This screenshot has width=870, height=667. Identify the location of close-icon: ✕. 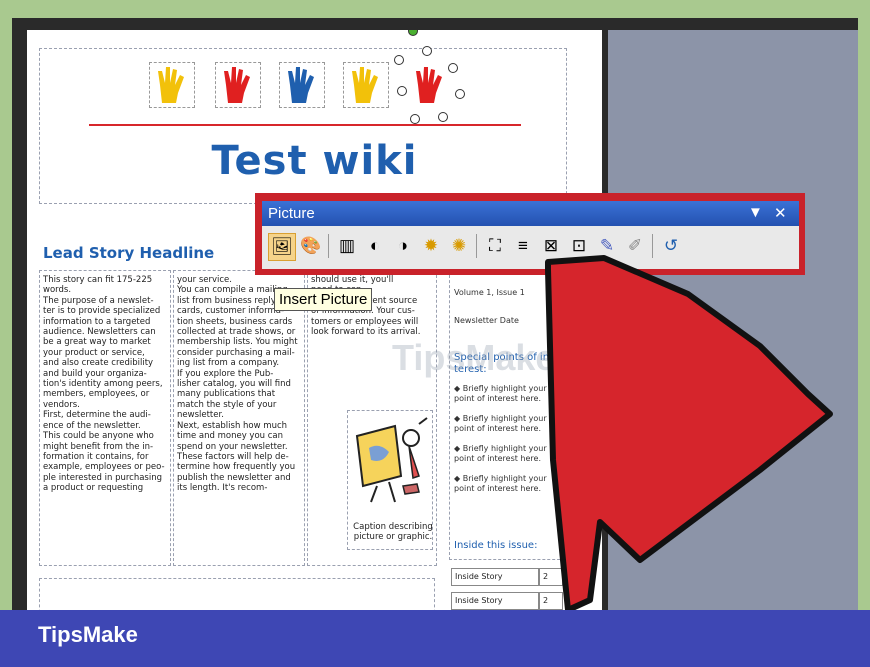
(780, 213).